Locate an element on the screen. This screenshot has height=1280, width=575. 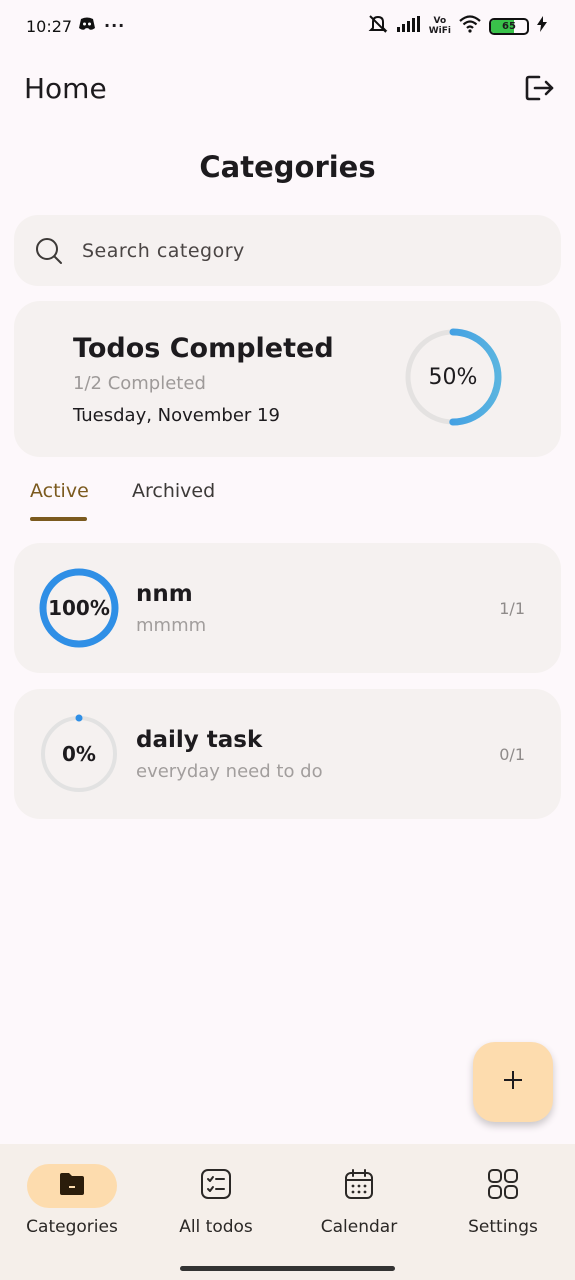
more-dots-icon: ··· is located at coordinates (115, 25).